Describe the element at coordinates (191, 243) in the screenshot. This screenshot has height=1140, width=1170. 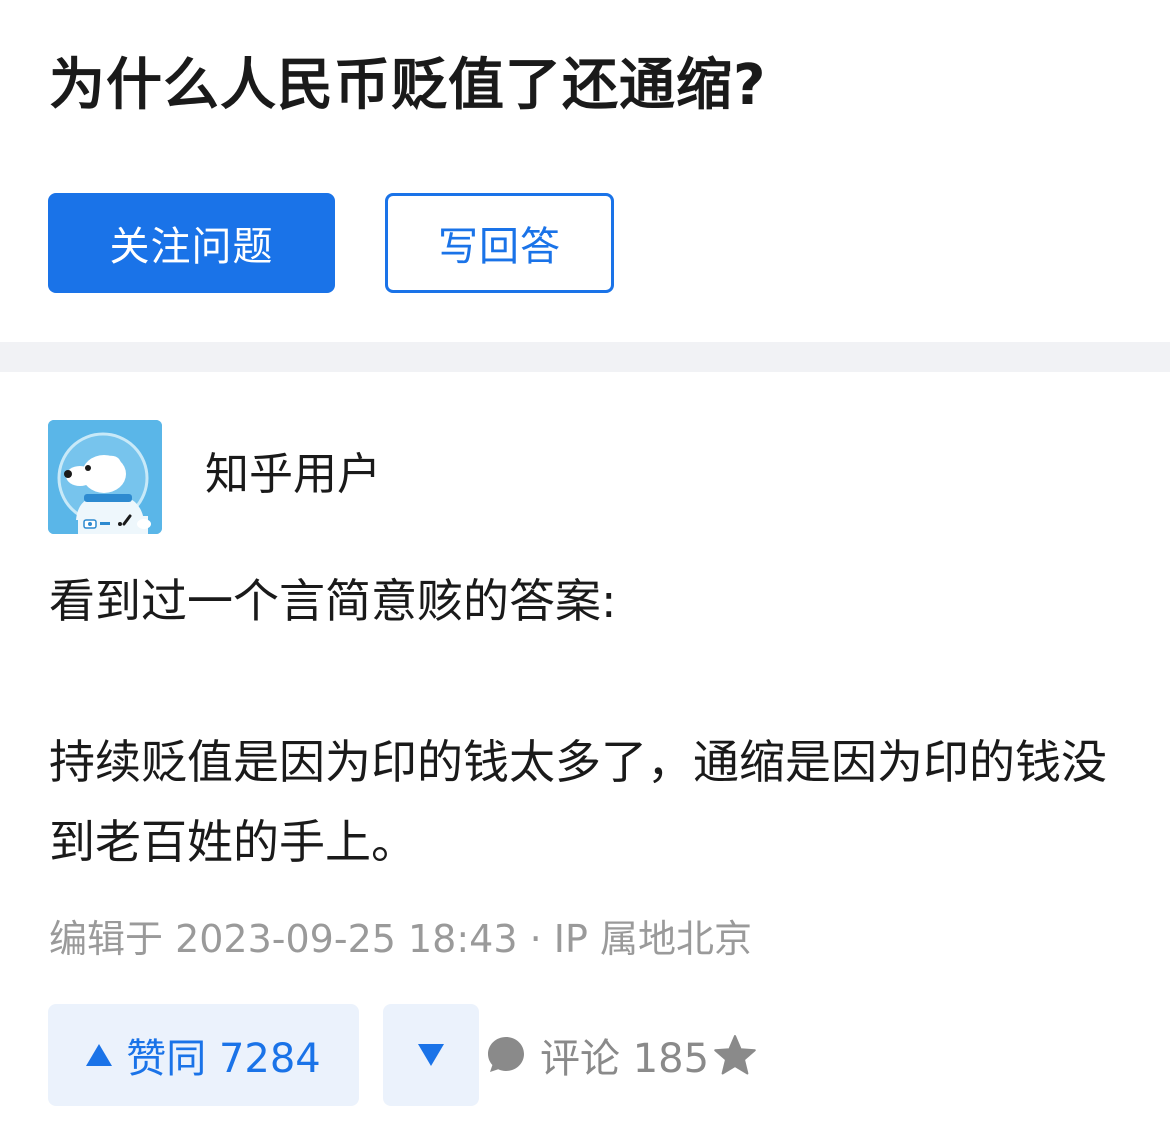
I see `follow-question-button: 关注问题` at that location.